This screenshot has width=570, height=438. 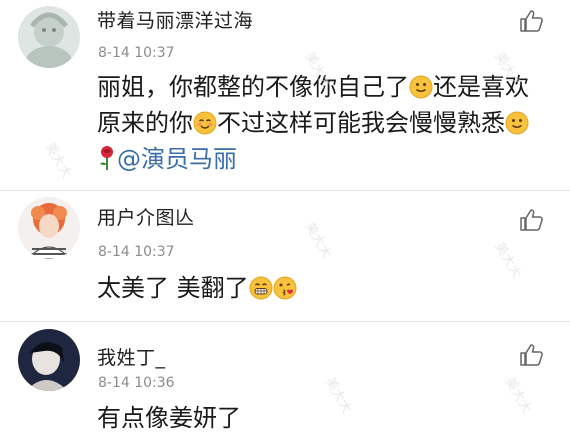 I want to click on username: 我姓丁_, so click(x=131, y=356).